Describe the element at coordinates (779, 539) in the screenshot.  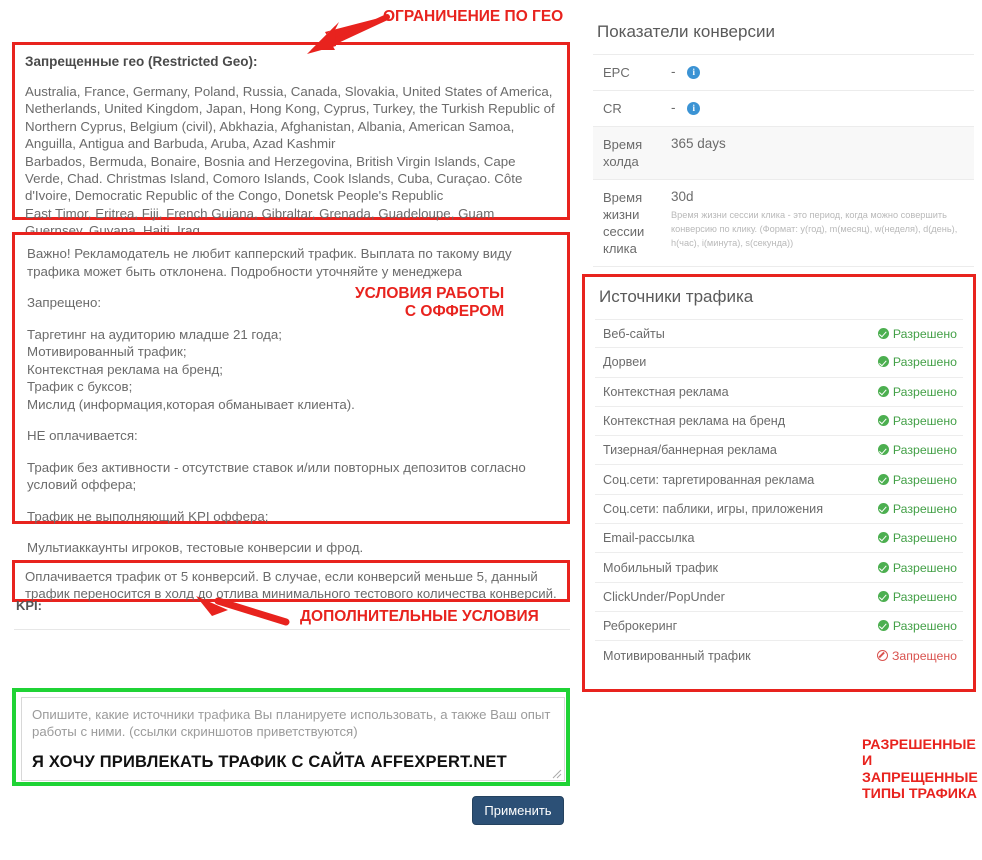
I see `traffic-source-row: Email-рассылка Разрешено` at that location.